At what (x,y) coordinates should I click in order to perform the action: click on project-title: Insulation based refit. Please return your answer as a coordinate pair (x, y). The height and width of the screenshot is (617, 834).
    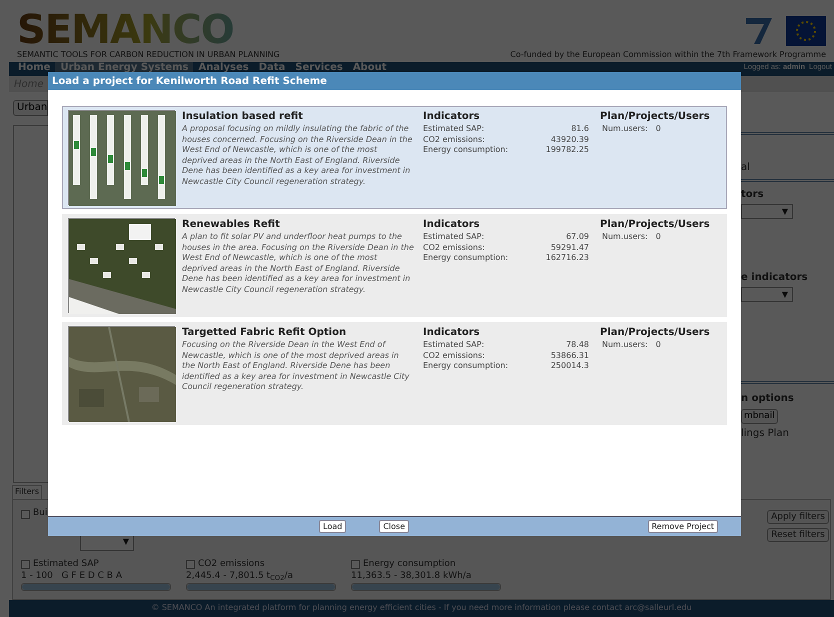
    Looking at the image, I should click on (243, 117).